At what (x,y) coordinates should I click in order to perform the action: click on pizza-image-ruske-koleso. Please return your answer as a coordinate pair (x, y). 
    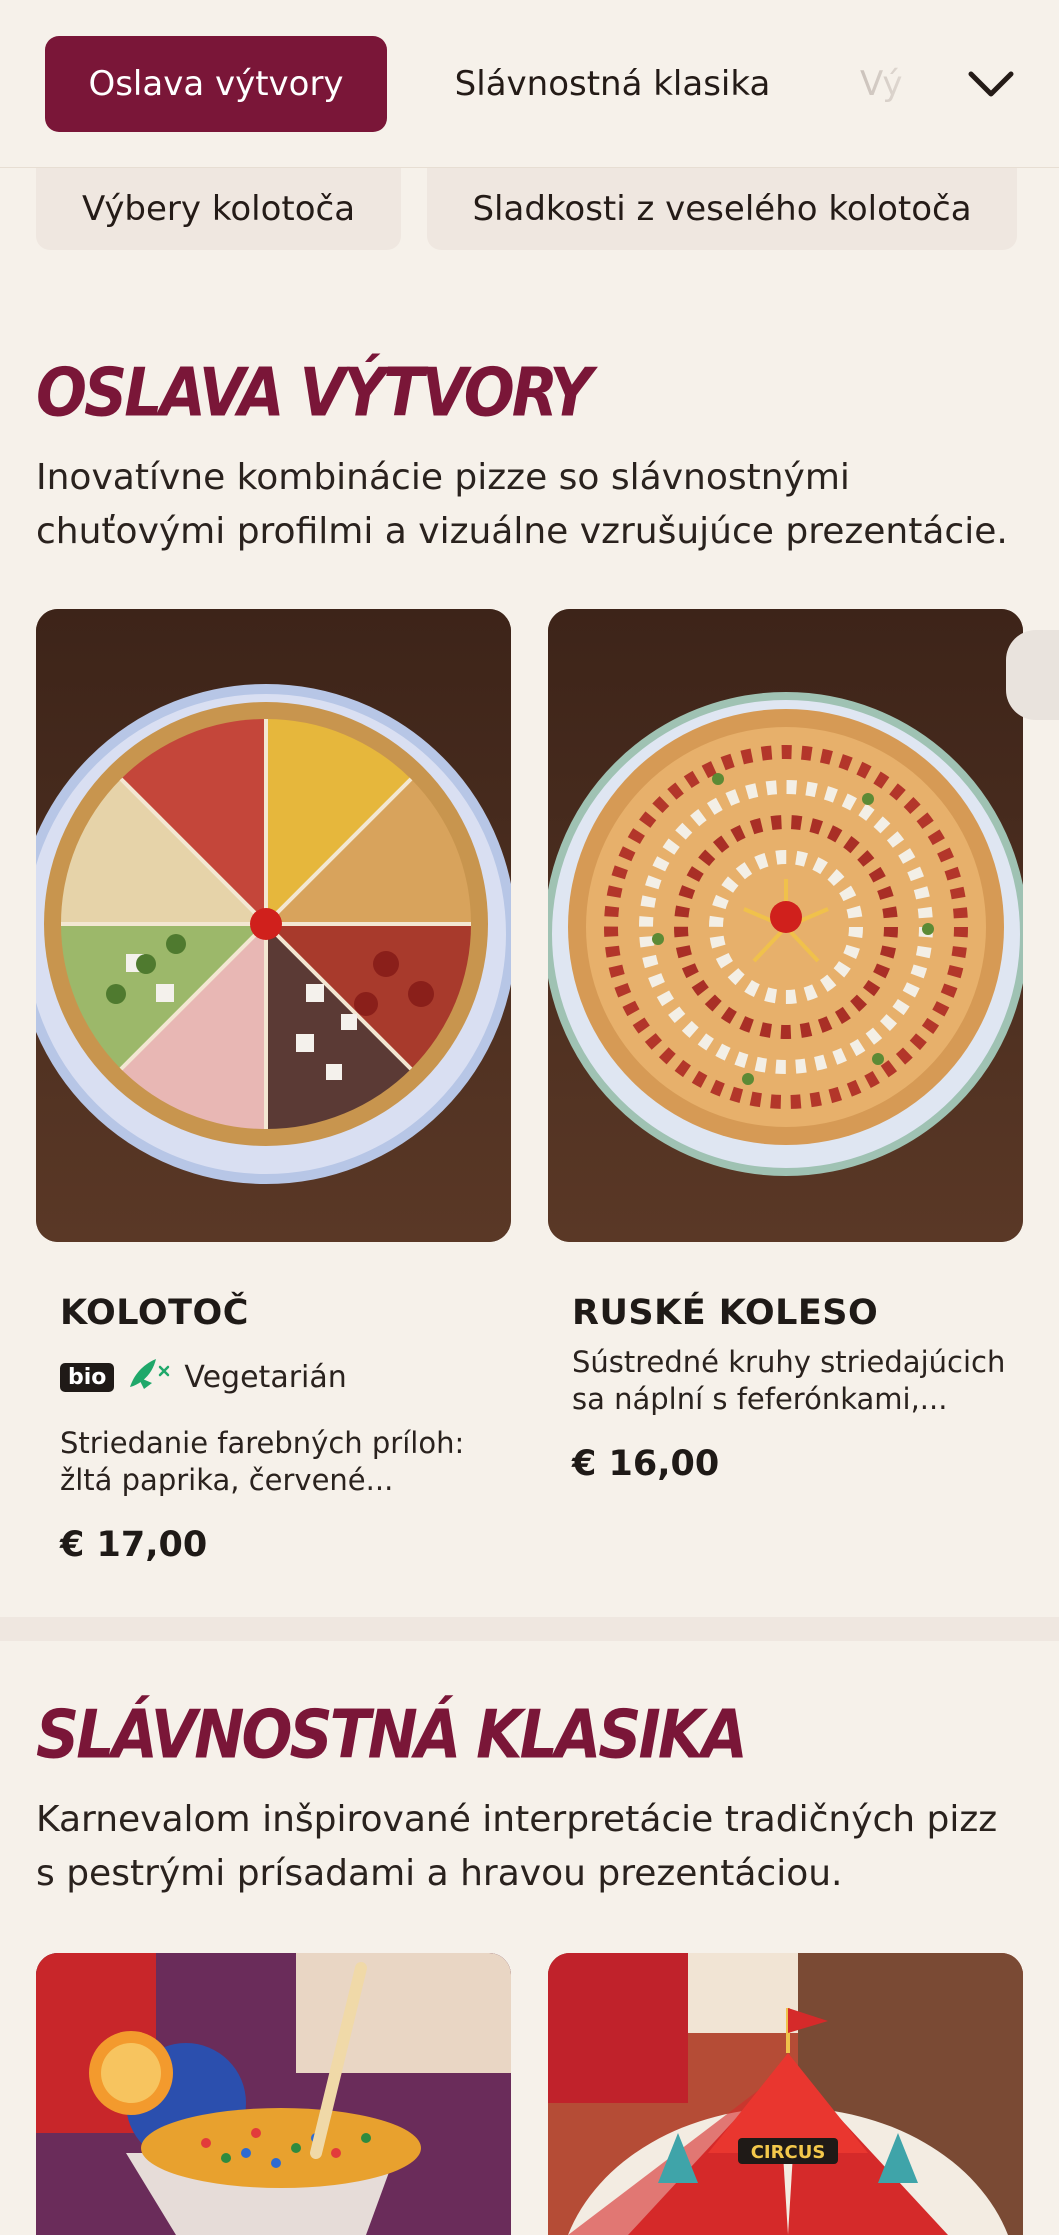
    Looking at the image, I should click on (785, 925).